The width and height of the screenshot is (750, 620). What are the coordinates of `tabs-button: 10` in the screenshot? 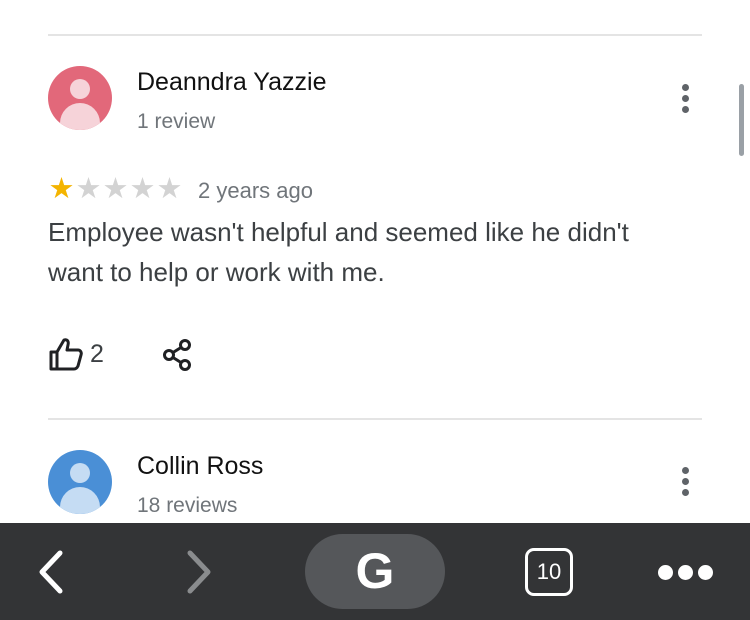 It's located at (549, 572).